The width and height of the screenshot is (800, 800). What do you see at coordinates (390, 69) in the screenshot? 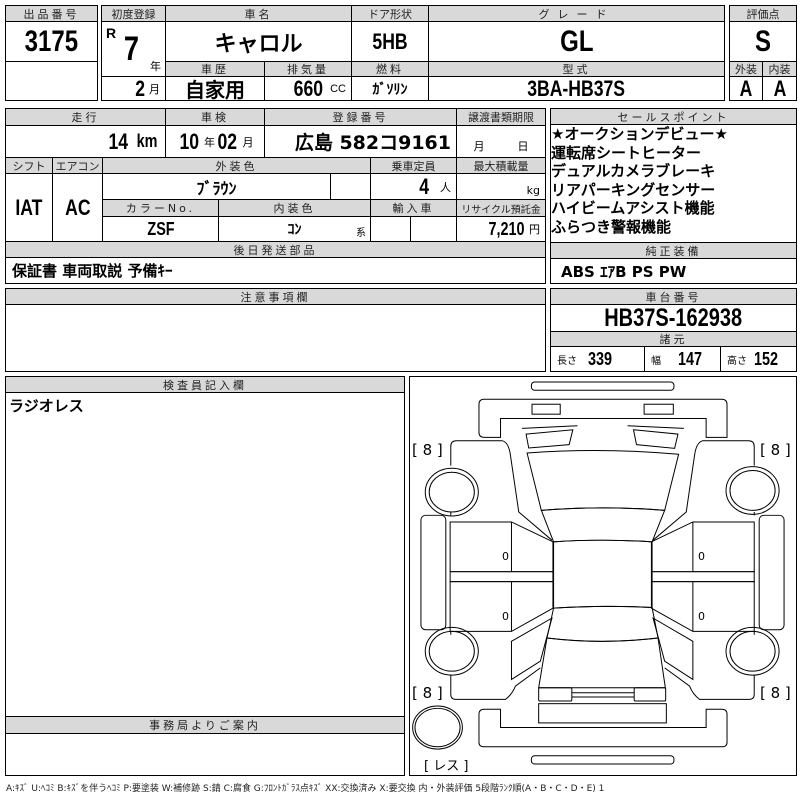
I see `fuel-label: 燃料` at bounding box center [390, 69].